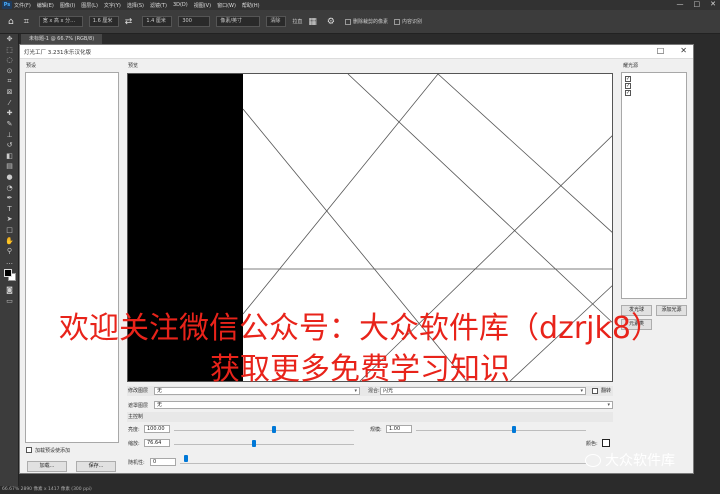 This screenshot has width=720, height=494. I want to click on stamp-icon: ⊥, so click(9, 134).